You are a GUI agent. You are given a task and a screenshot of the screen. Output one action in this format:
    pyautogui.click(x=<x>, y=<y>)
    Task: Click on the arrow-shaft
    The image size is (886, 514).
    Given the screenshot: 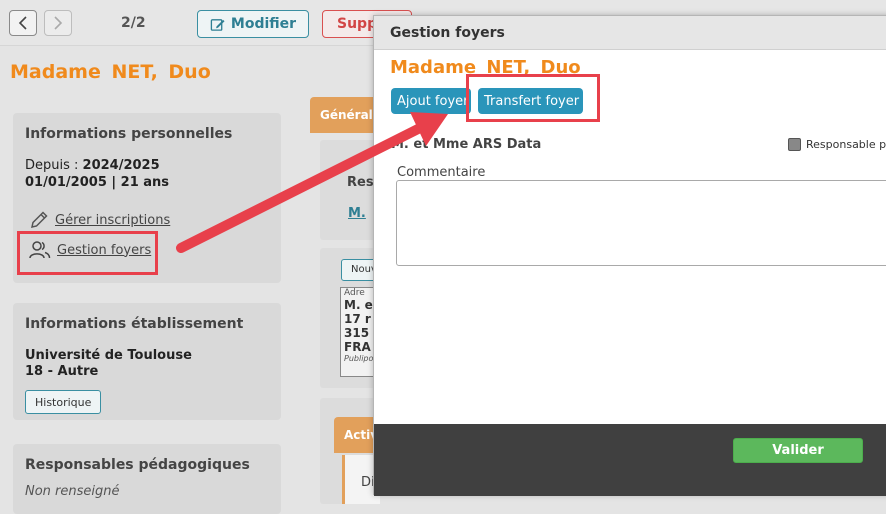 What is the action you would take?
    pyautogui.click(x=300, y=188)
    